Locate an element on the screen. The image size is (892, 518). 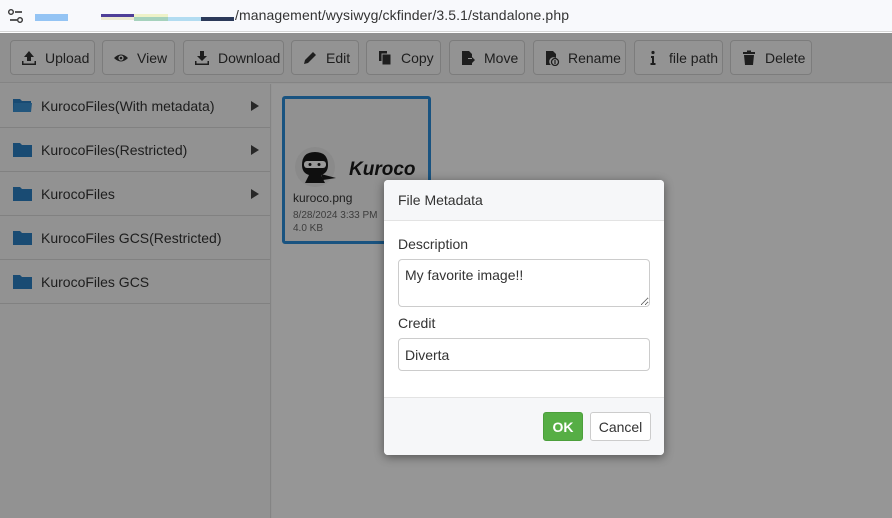
credit-label: Credit is located at coordinates (417, 323).